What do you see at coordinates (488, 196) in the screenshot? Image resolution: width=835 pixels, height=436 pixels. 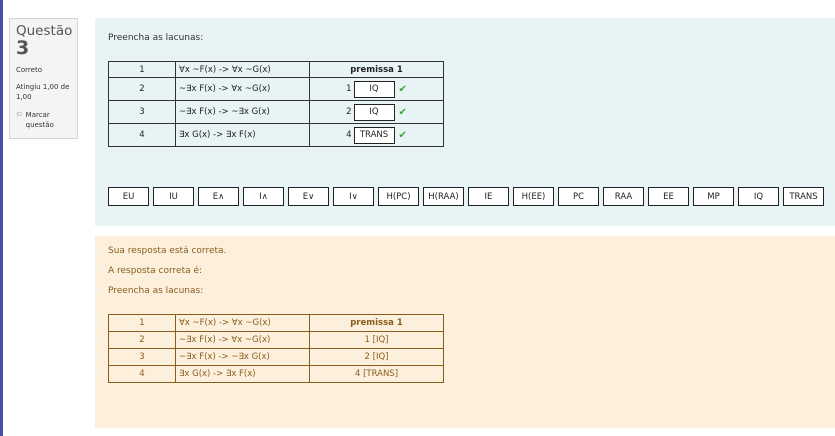 I see `choice-chip: IE` at bounding box center [488, 196].